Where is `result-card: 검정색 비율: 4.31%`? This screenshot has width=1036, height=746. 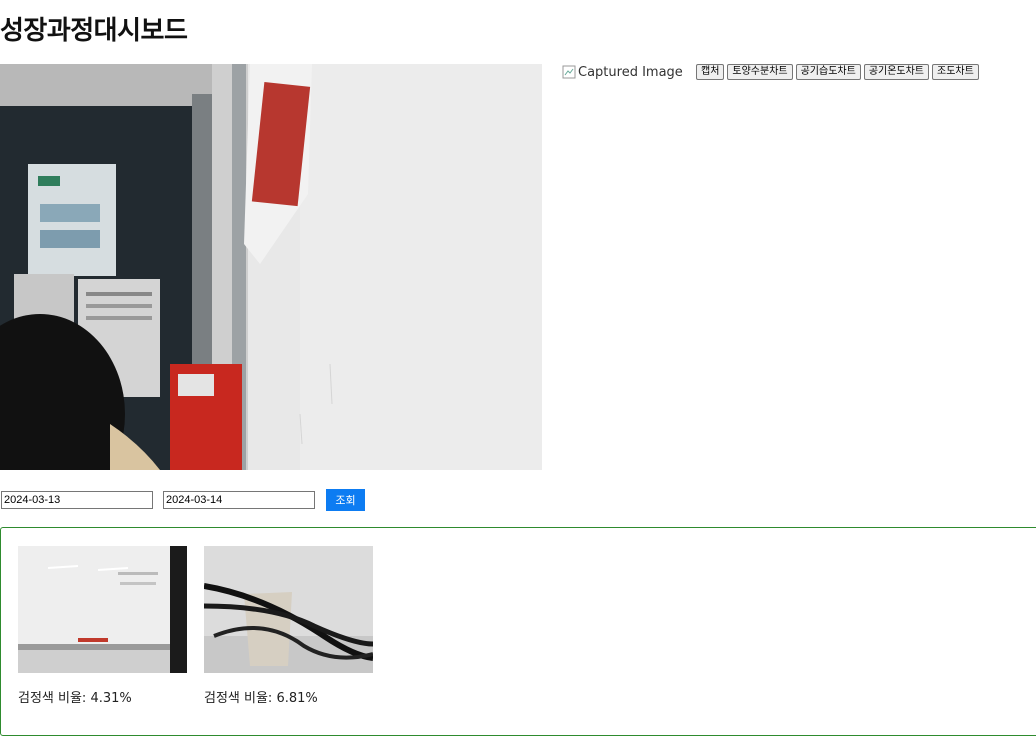
result-card: 검정색 비율: 4.31% is located at coordinates (103, 626).